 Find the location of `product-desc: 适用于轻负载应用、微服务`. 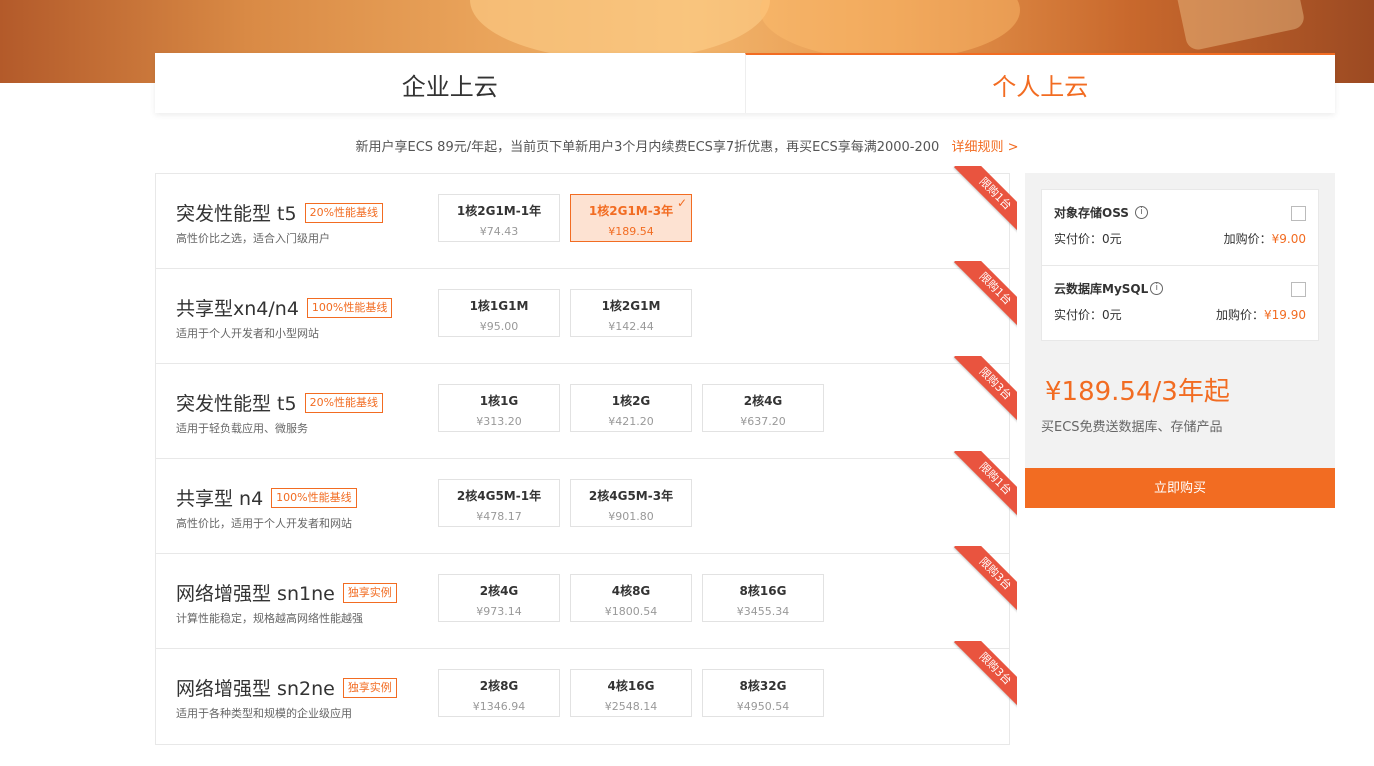

product-desc: 适用于轻负载应用、微服务 is located at coordinates (242, 428).